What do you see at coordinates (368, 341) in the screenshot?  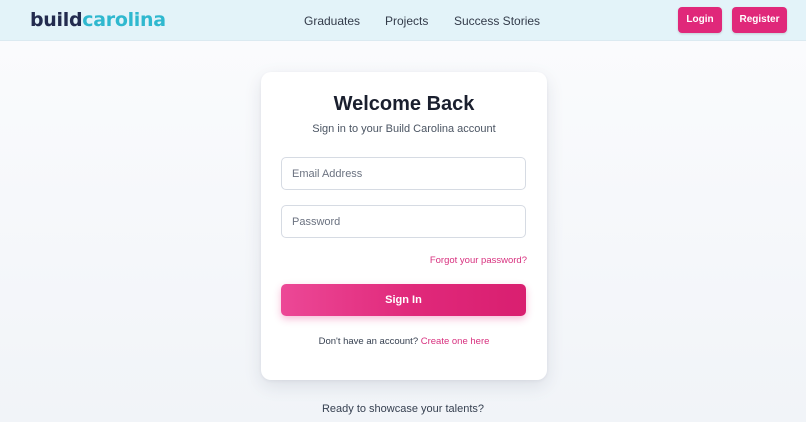 I see `no-account-text: Don't have an account?` at bounding box center [368, 341].